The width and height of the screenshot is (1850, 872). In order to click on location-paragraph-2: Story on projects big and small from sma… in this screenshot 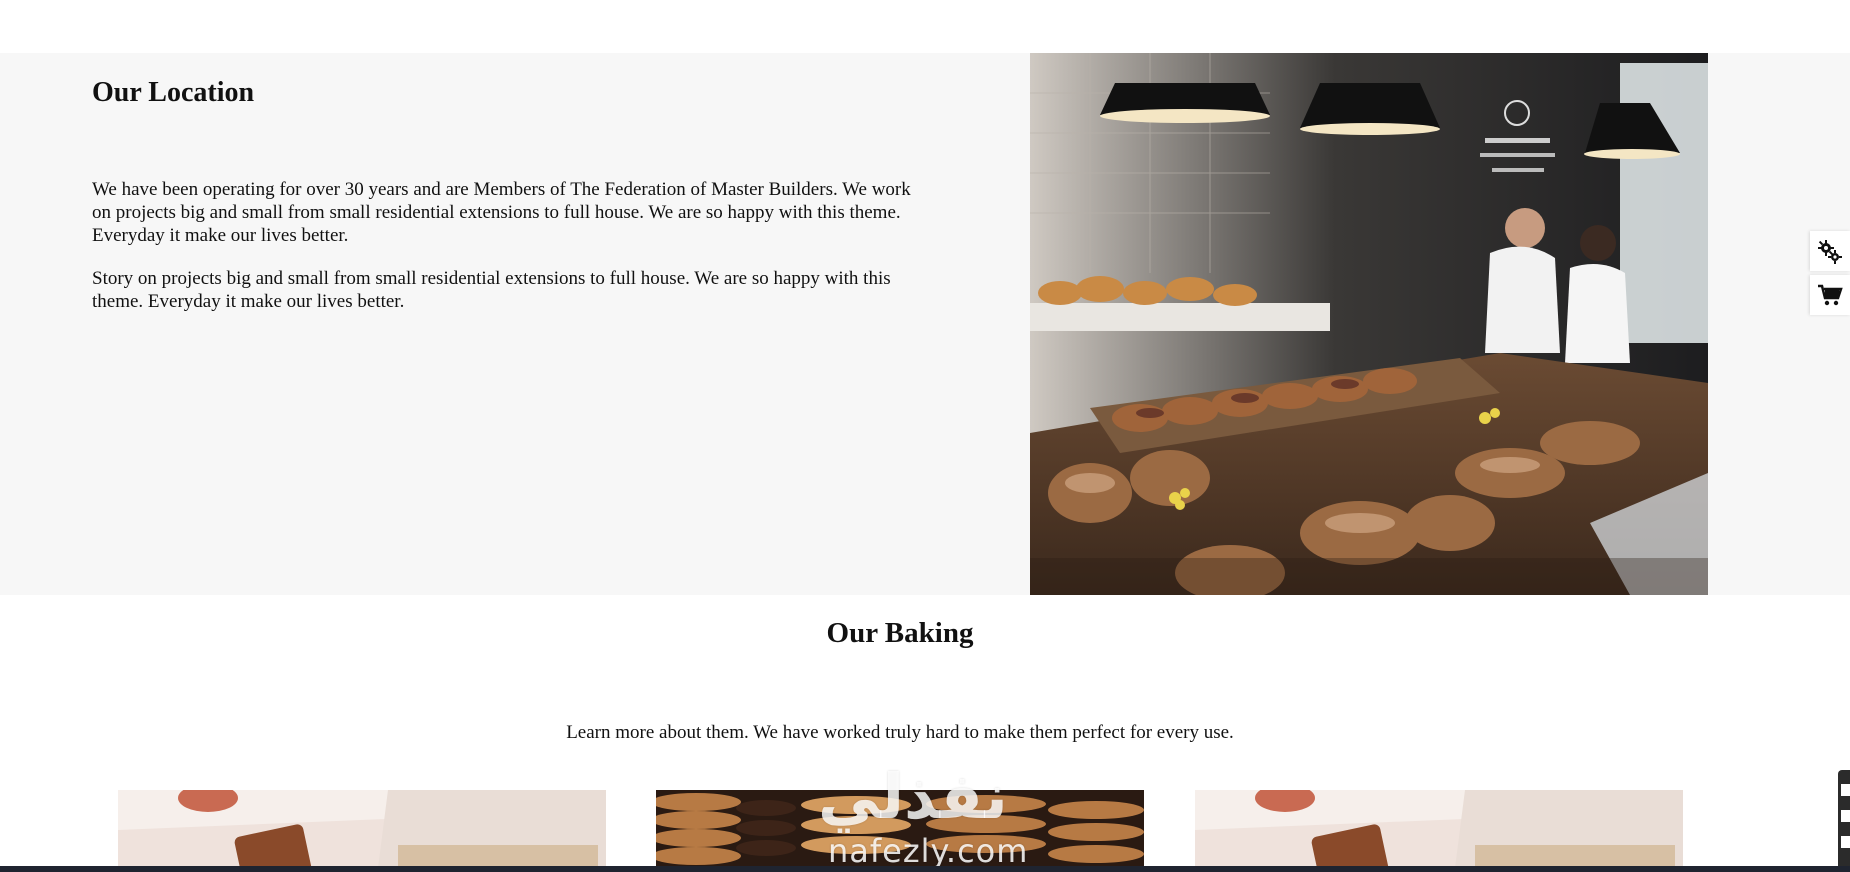, I will do `click(491, 290)`.